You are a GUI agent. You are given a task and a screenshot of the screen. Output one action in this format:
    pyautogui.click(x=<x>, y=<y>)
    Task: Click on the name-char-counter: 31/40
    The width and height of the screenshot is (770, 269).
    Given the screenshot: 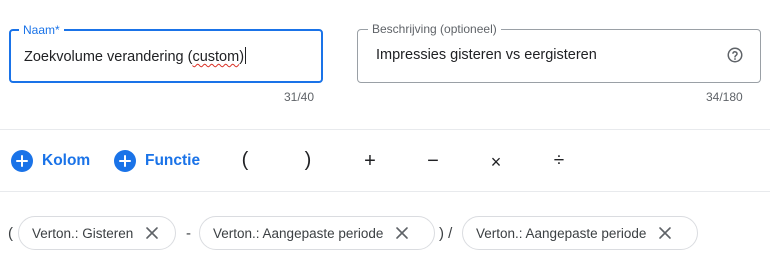 What is the action you would take?
    pyautogui.click(x=299, y=97)
    